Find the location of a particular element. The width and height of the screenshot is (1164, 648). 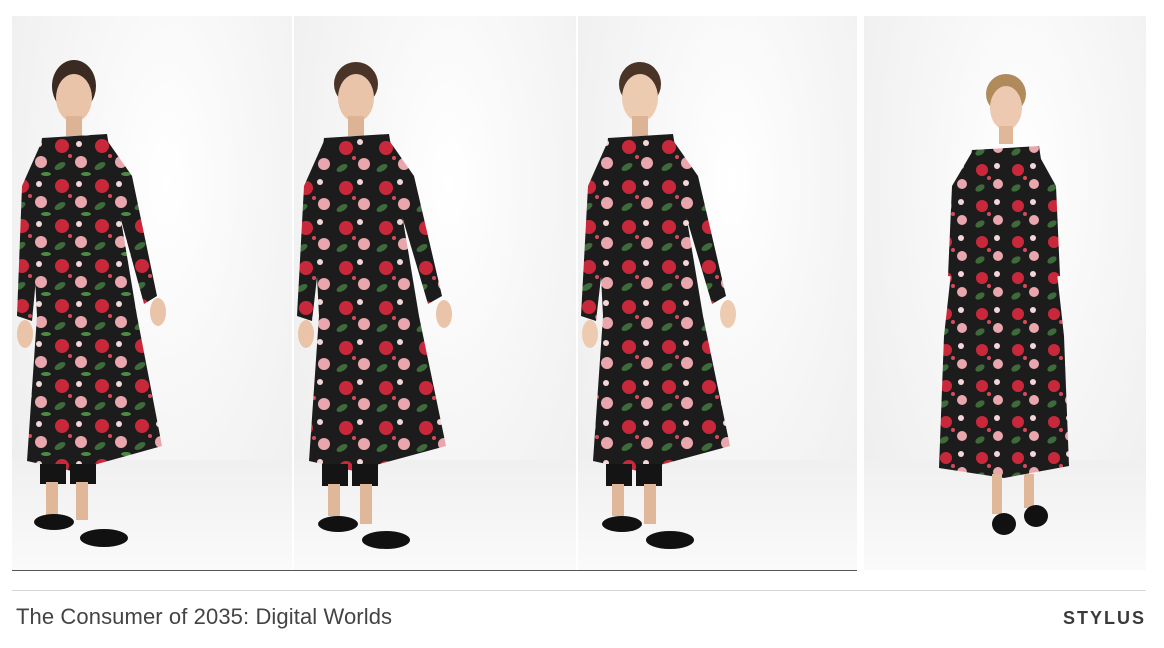

brand-logo: STYLUS is located at coordinates (1104, 618).